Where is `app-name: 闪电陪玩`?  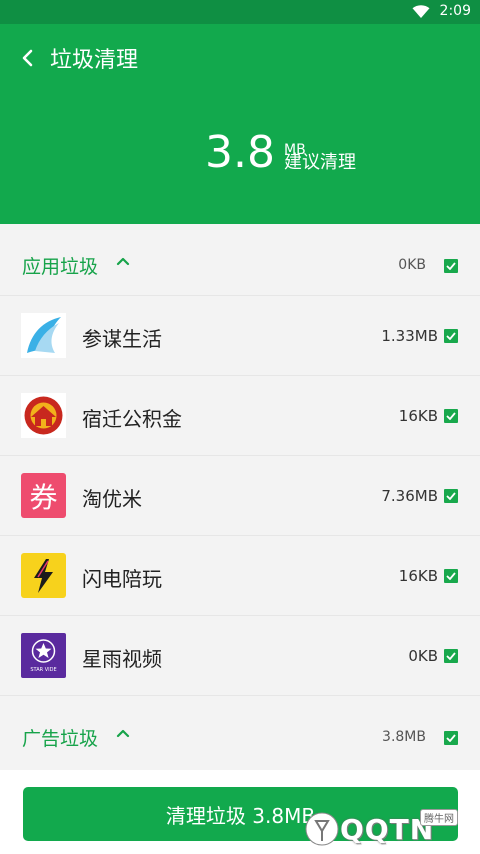
app-name: 闪电陪玩 is located at coordinates (122, 579).